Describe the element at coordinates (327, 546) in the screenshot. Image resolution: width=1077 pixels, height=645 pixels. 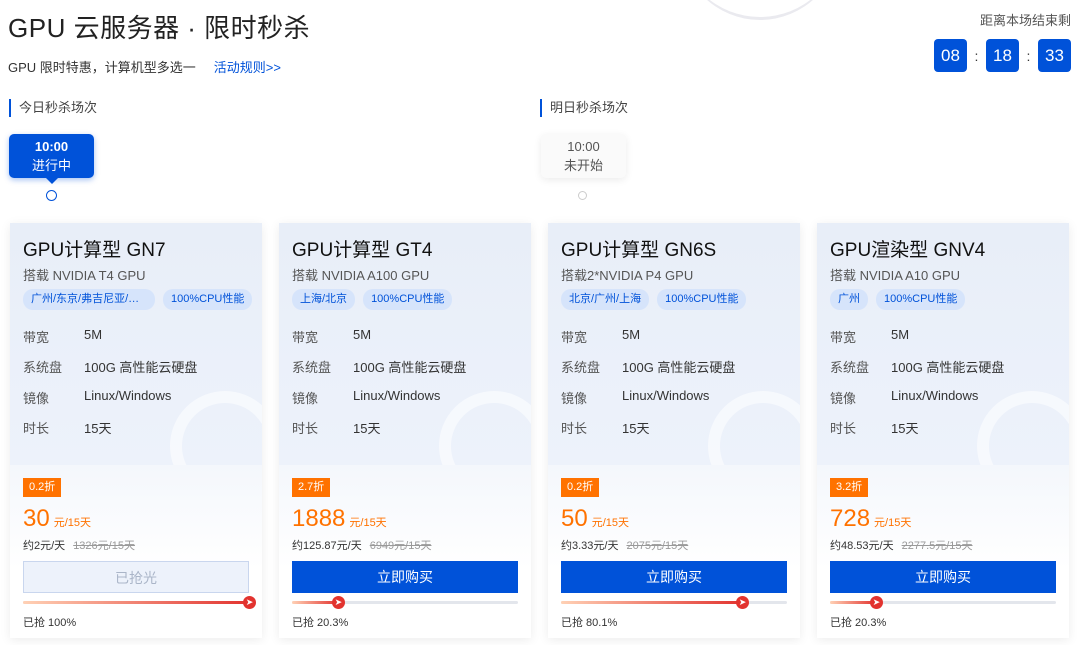
I see `per-day-price: 约125.87元/天` at that location.